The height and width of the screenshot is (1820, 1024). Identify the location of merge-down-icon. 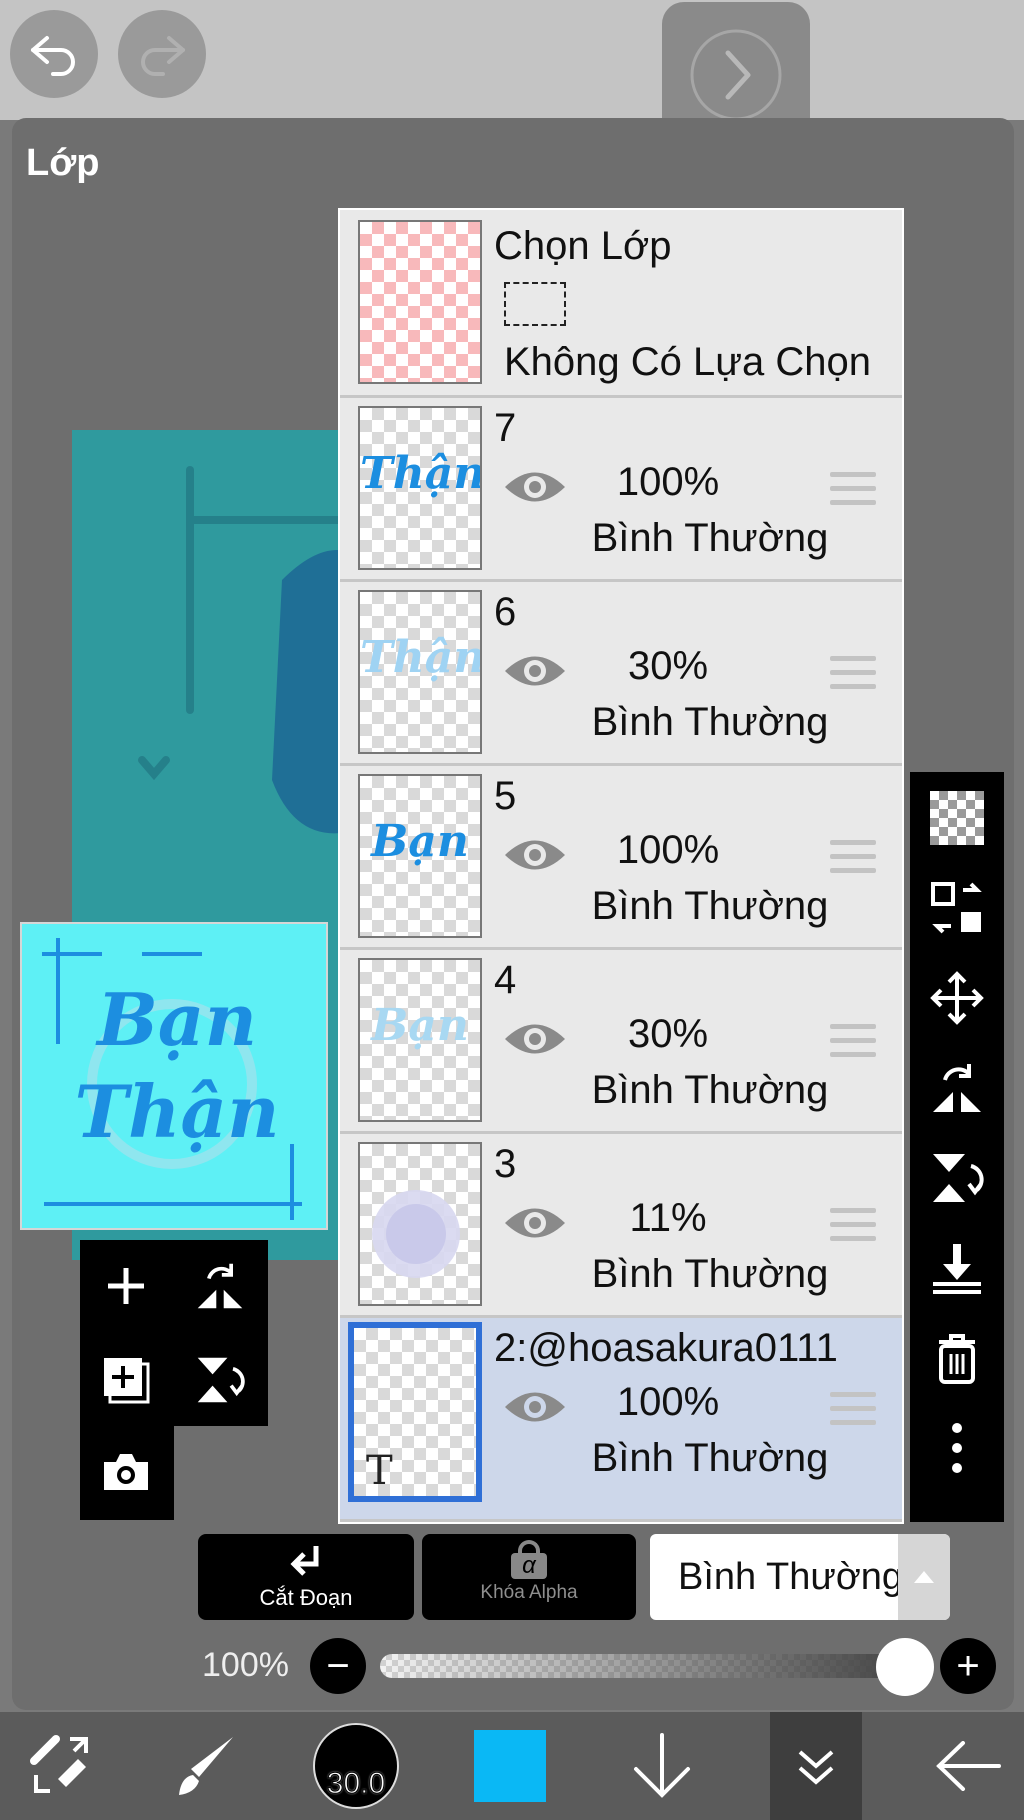
(957, 1269).